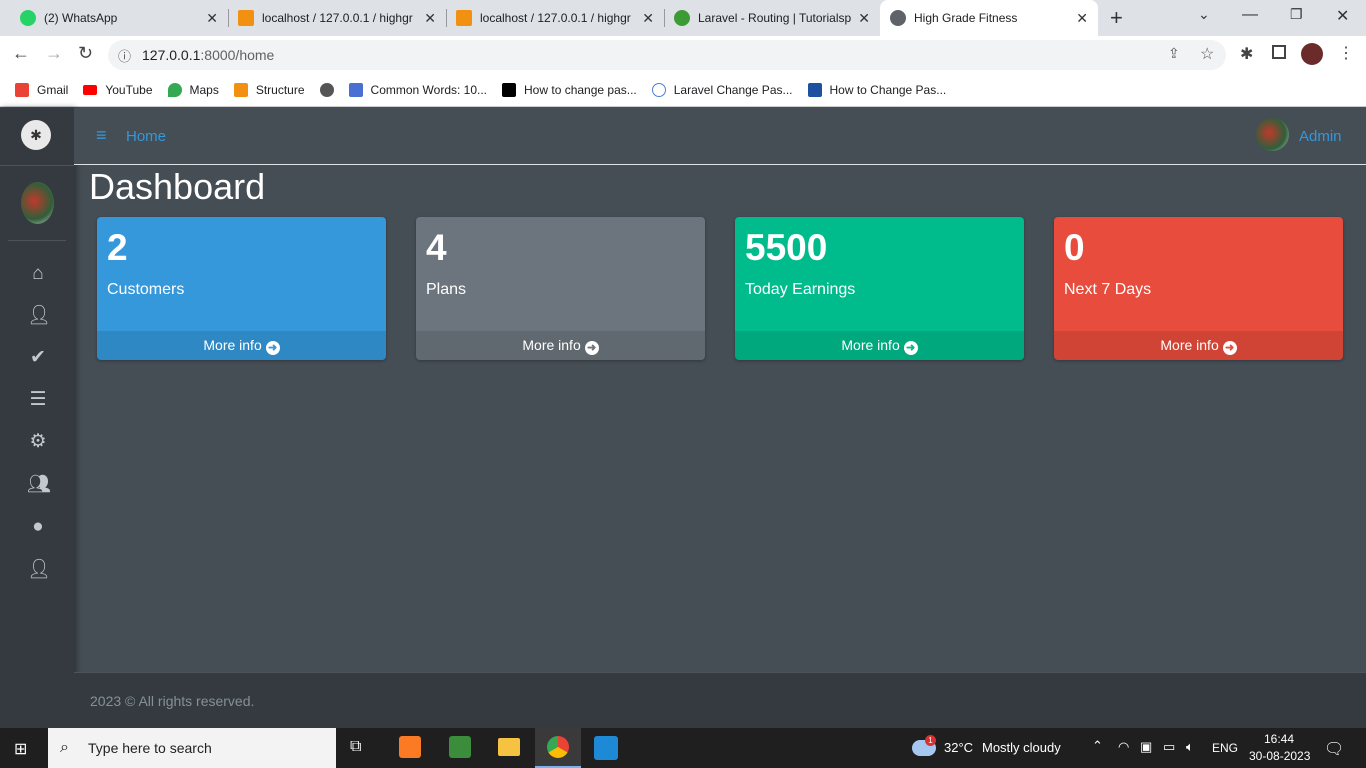 The width and height of the screenshot is (1366, 768). I want to click on brand-logo: ✱, so click(36, 135).